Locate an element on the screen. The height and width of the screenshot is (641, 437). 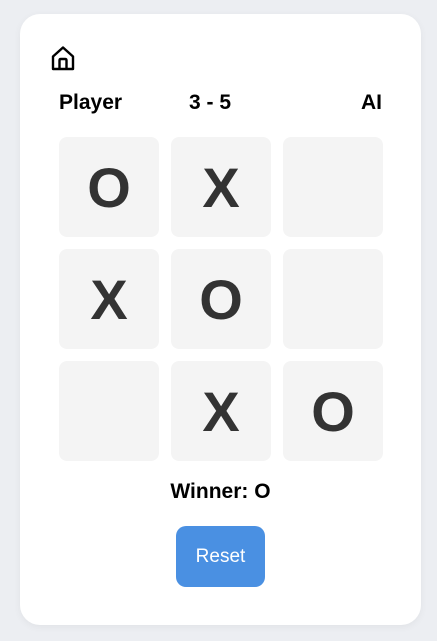
board-cell-8: X is located at coordinates (221, 411).